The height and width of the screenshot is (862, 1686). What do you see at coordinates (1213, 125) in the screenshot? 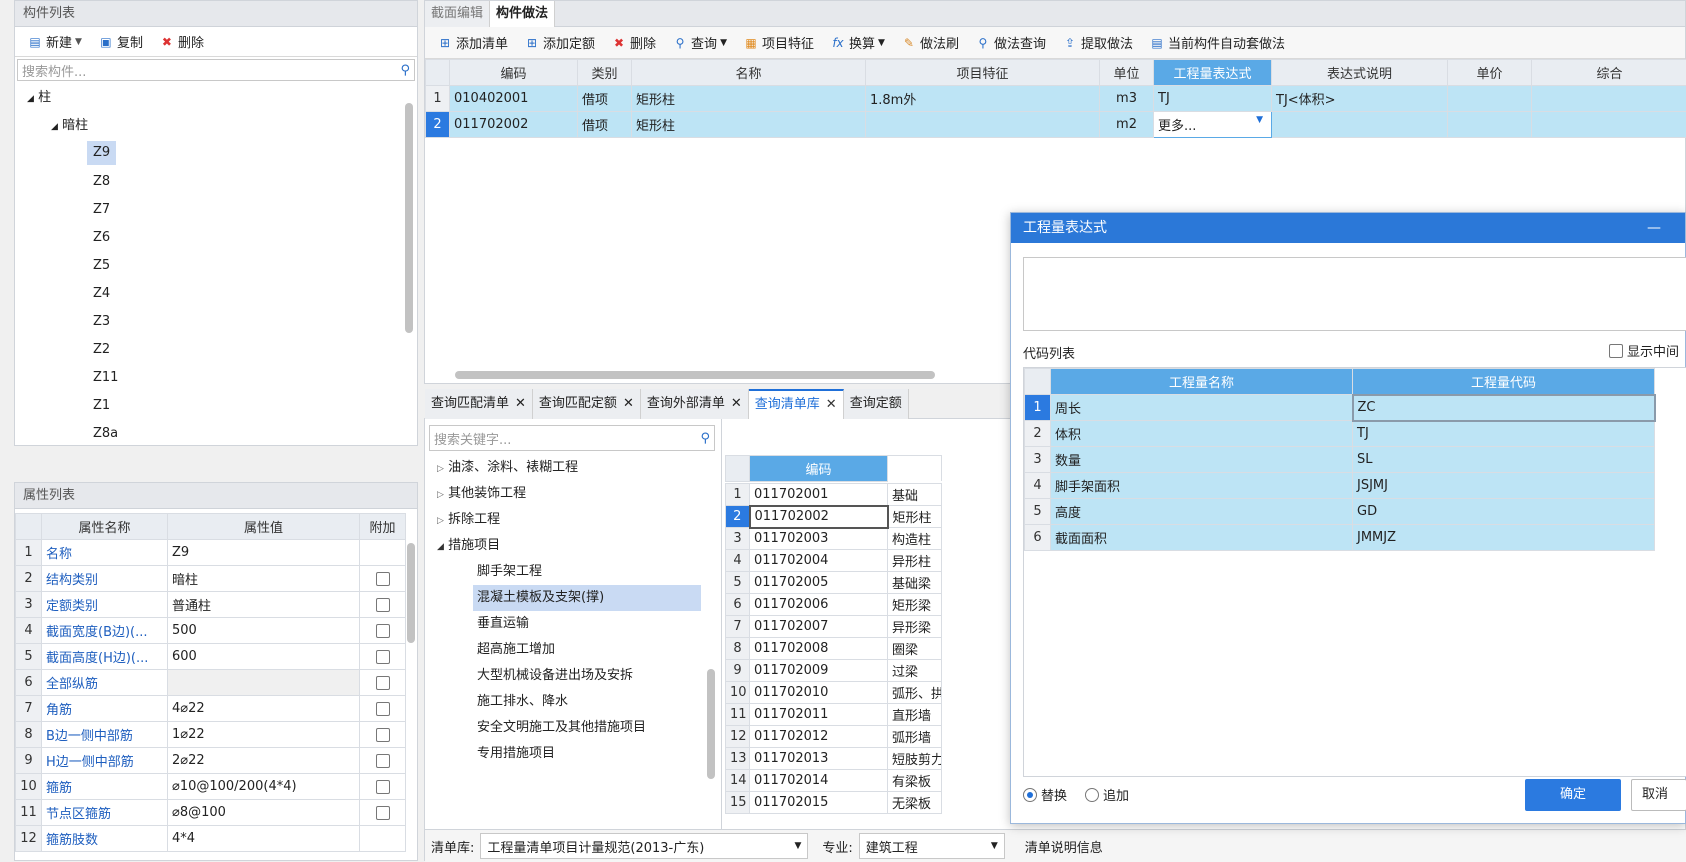
I see `expression-dropdown: 更多...▼` at bounding box center [1213, 125].